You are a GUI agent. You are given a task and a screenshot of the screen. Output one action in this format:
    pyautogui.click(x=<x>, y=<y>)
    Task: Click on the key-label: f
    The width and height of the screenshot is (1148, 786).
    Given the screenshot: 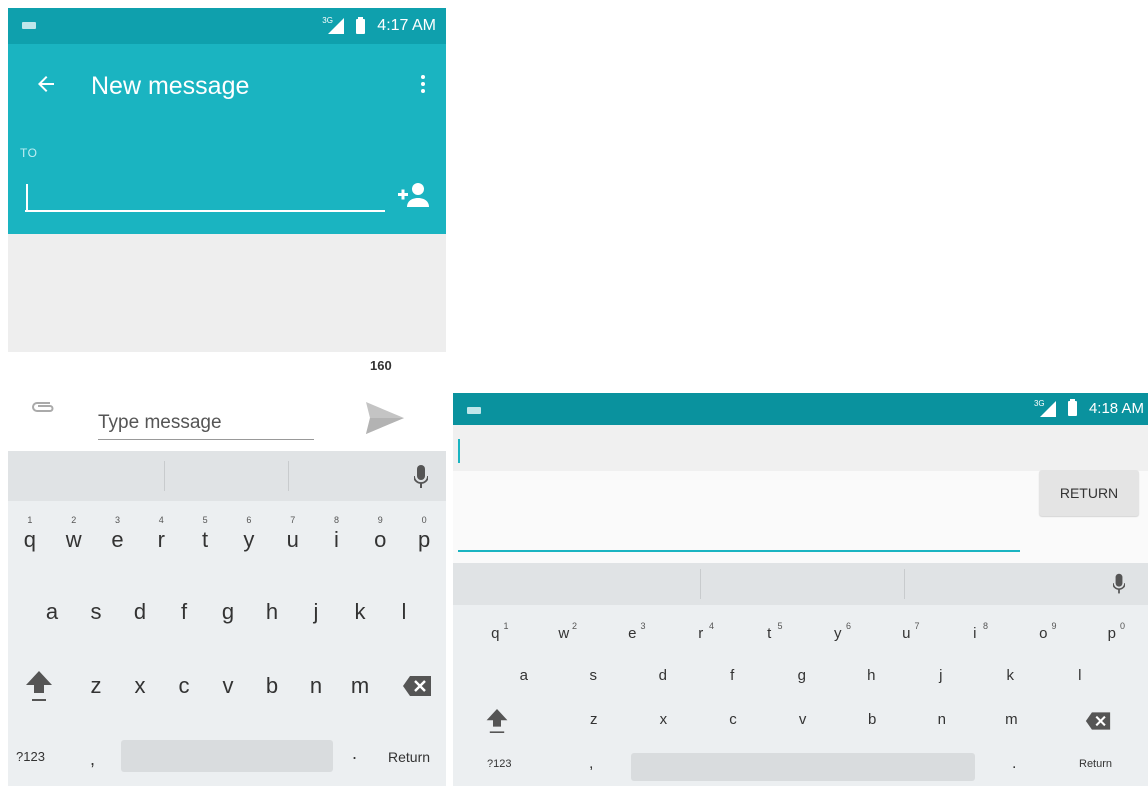 What is the action you would take?
    pyautogui.click(x=732, y=675)
    